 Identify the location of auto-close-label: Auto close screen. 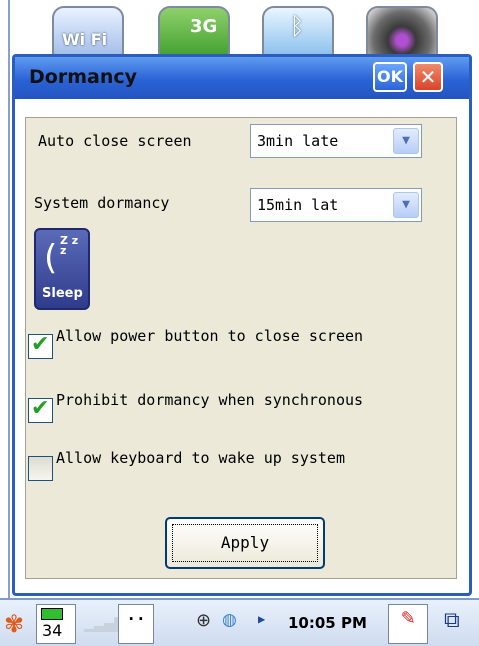
(115, 141).